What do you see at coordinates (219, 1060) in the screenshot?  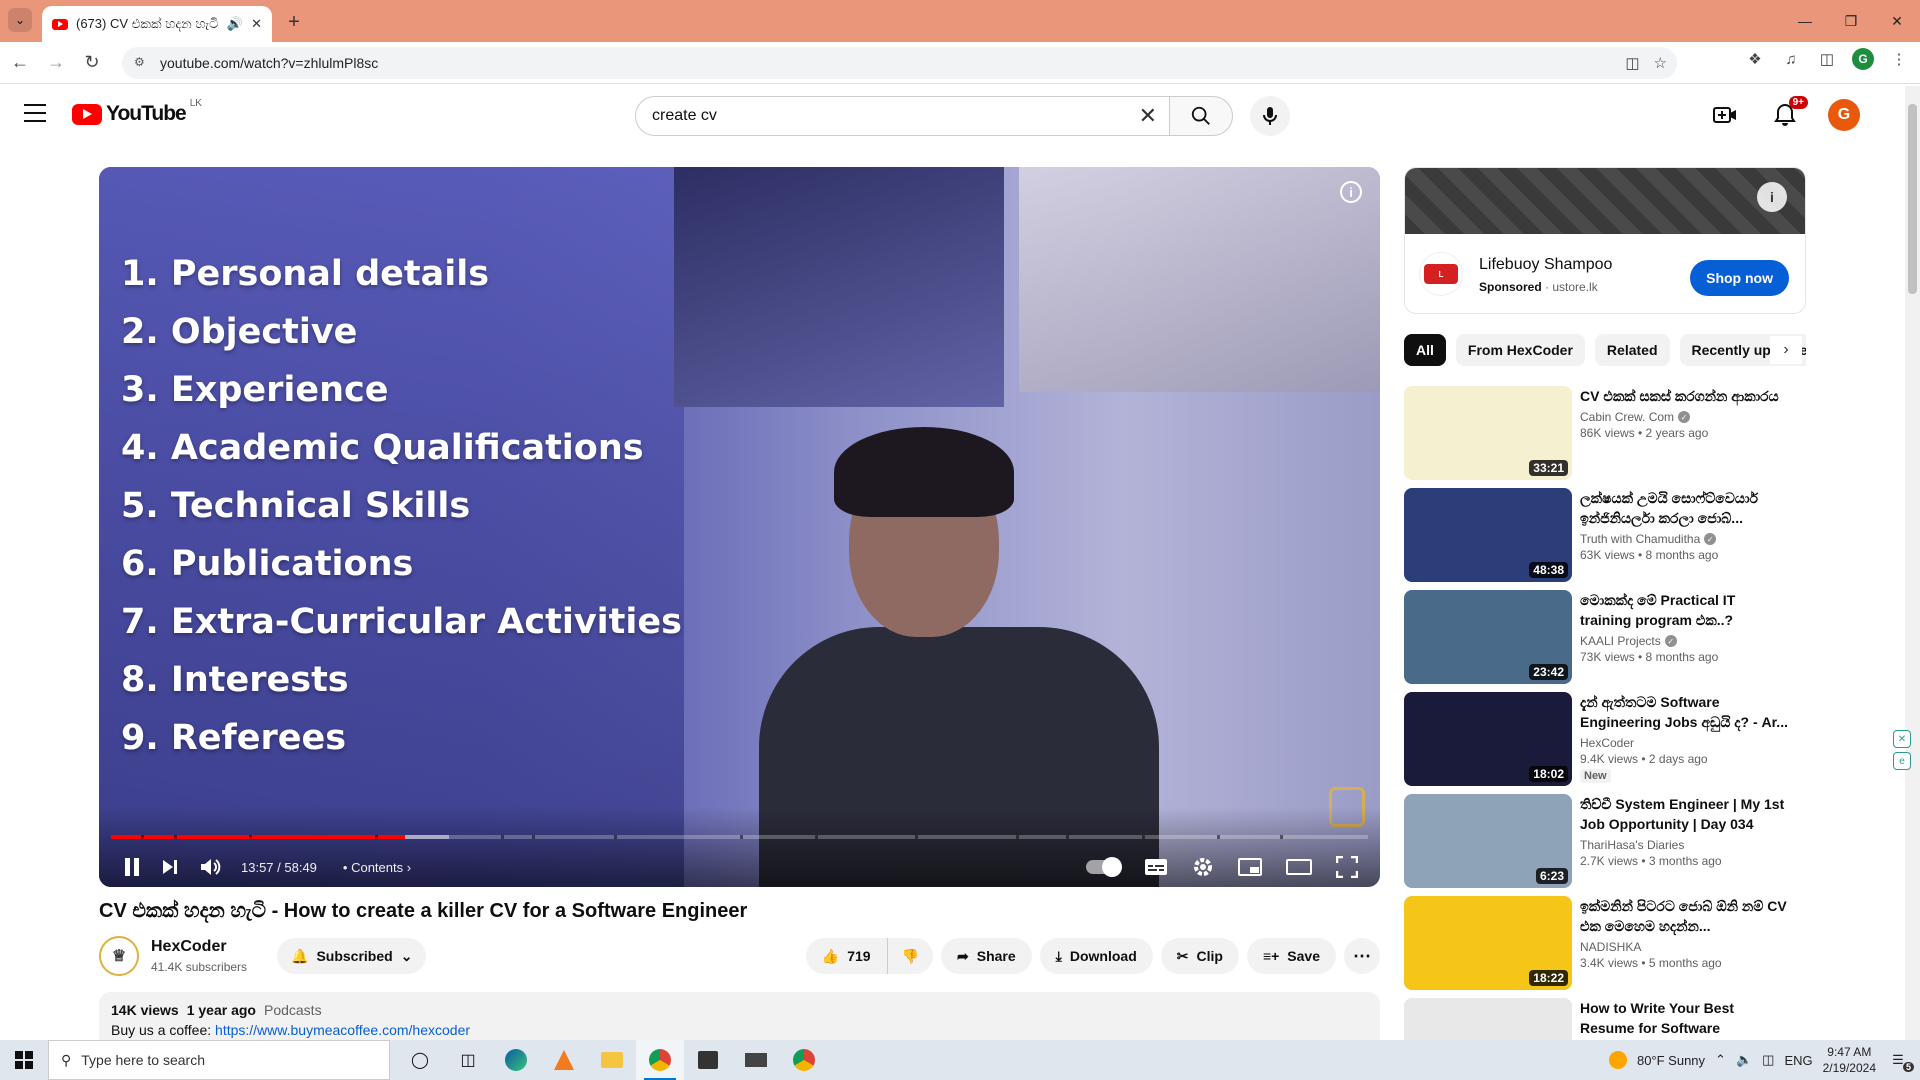 I see `taskbar-search-input: ⚲ Type here to search` at bounding box center [219, 1060].